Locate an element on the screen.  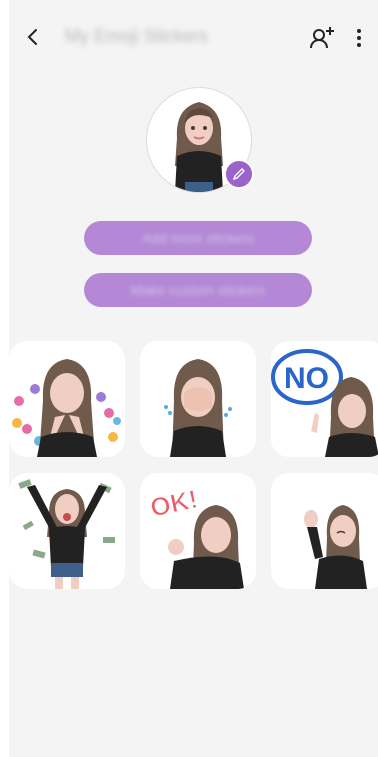
more-vertical-icon is located at coordinates (359, 31).